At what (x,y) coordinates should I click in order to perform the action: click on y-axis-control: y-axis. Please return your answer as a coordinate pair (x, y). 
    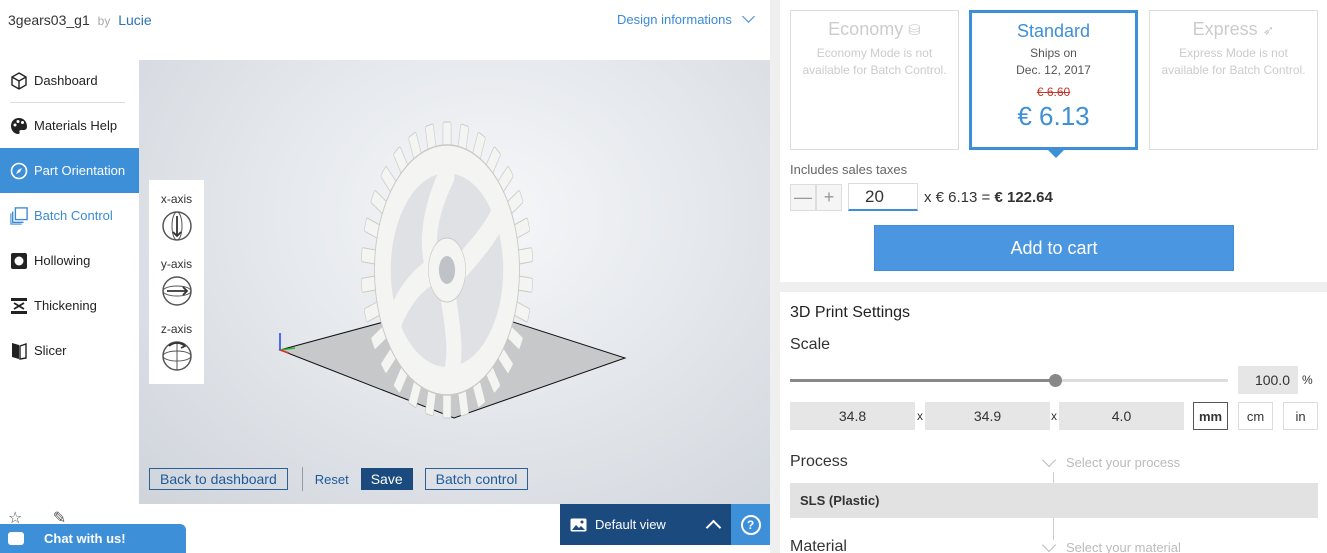
    Looking at the image, I should click on (176, 282).